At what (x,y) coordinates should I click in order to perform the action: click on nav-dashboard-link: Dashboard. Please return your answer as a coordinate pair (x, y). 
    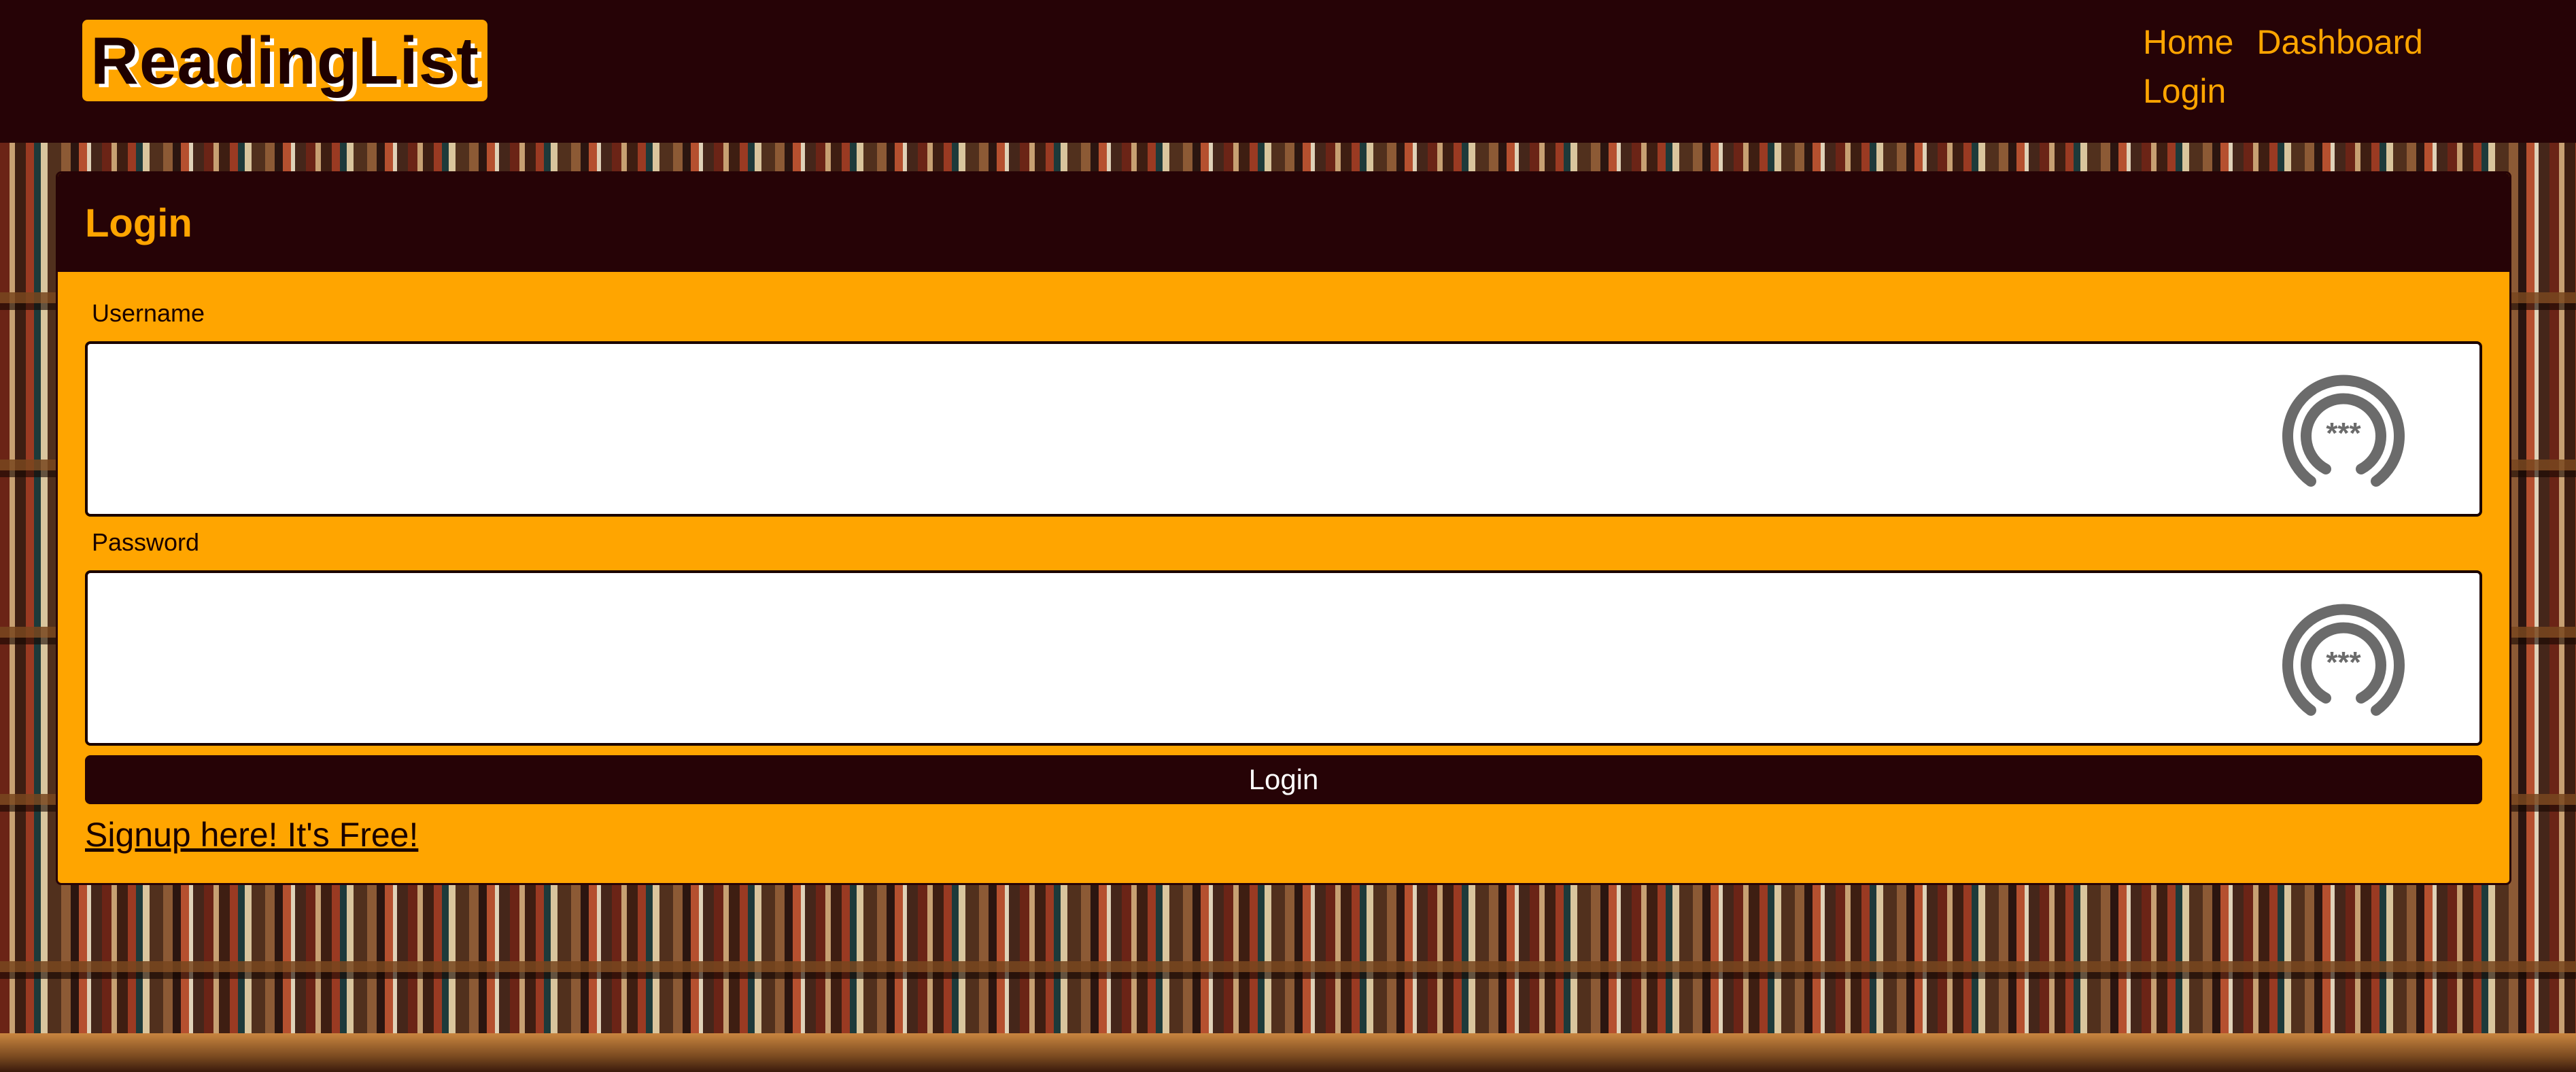
    Looking at the image, I should click on (2339, 42).